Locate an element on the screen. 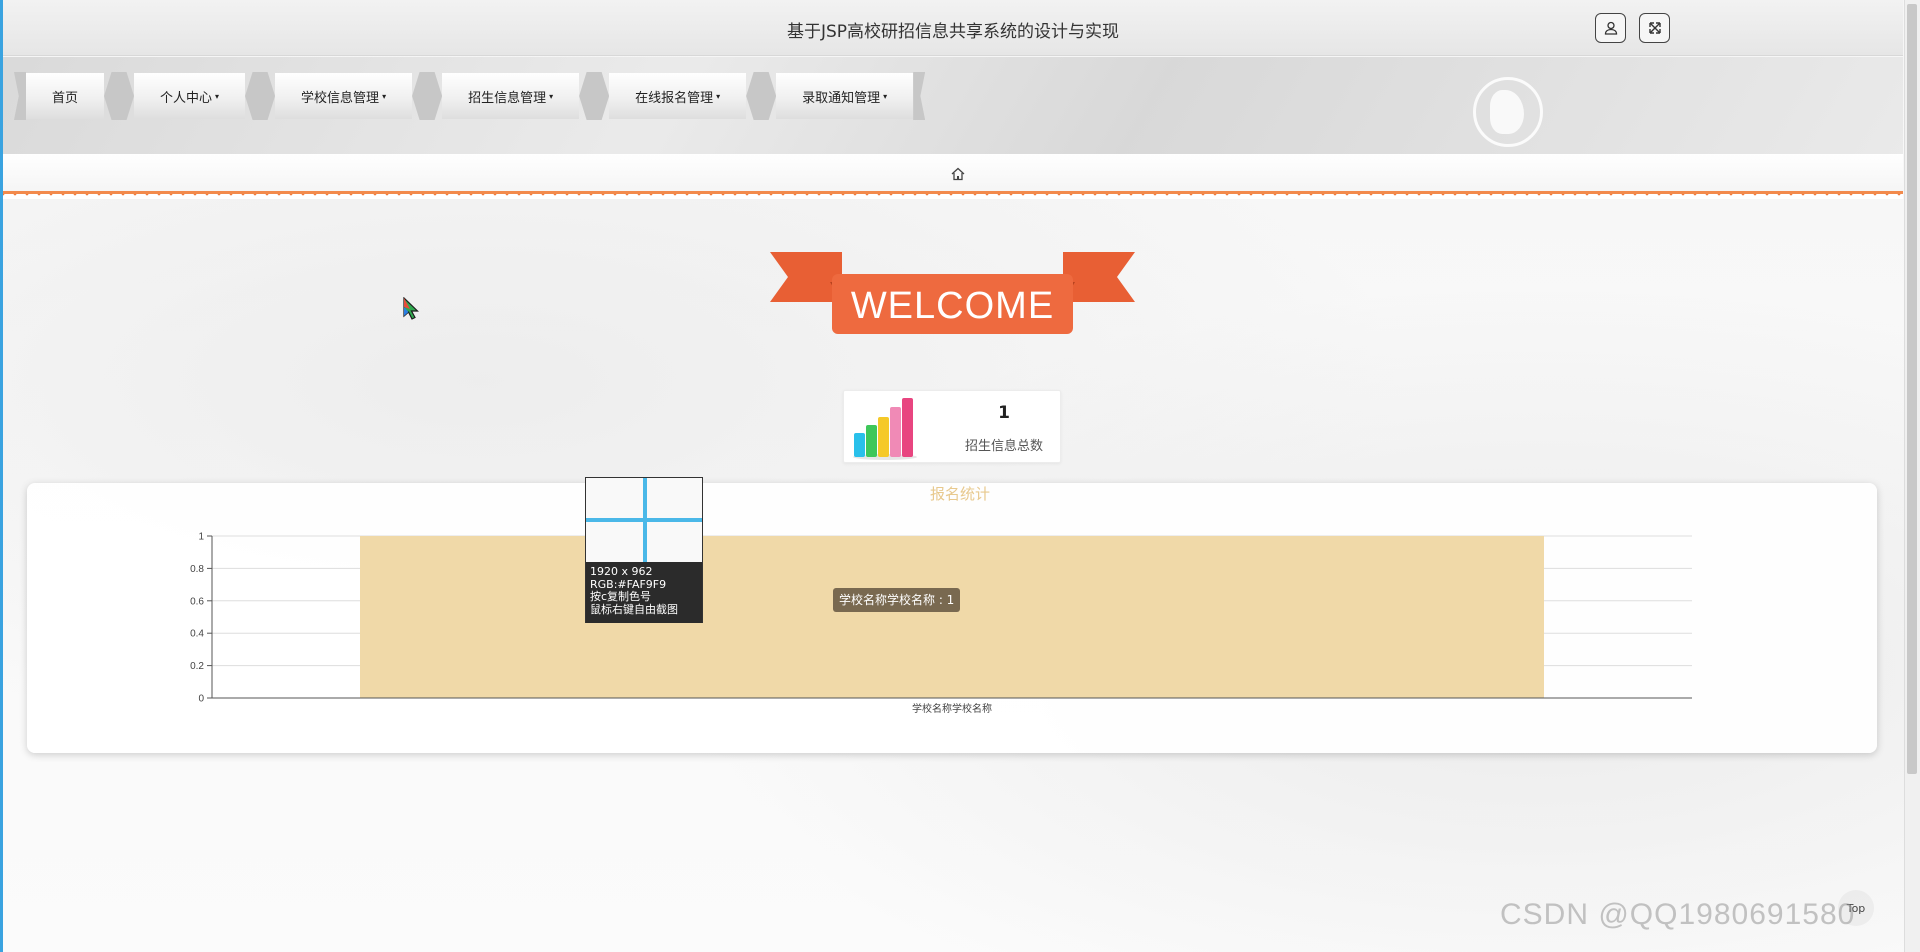  watermark: CSDN @QQ1980691580 is located at coordinates (1678, 914).